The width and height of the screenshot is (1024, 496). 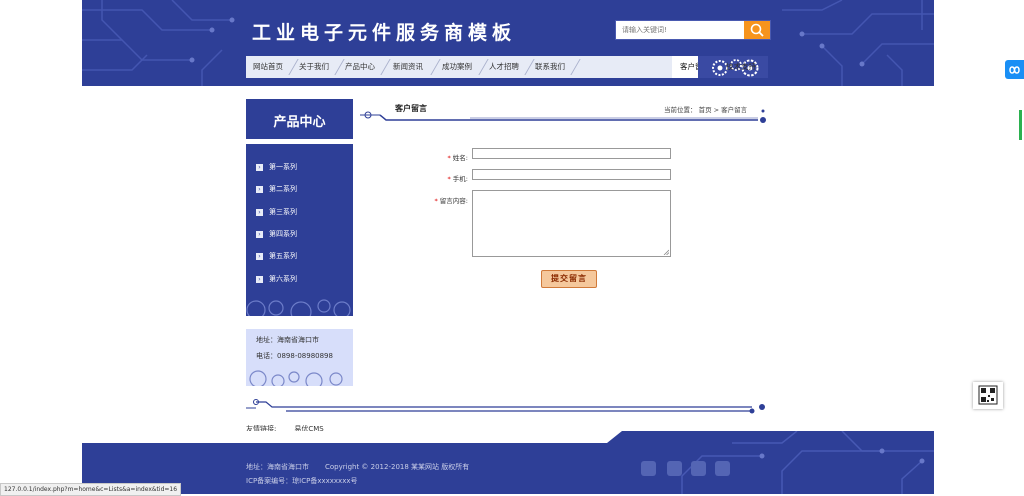 What do you see at coordinates (666, 252) in the screenshot?
I see `resize-handle-icon` at bounding box center [666, 252].